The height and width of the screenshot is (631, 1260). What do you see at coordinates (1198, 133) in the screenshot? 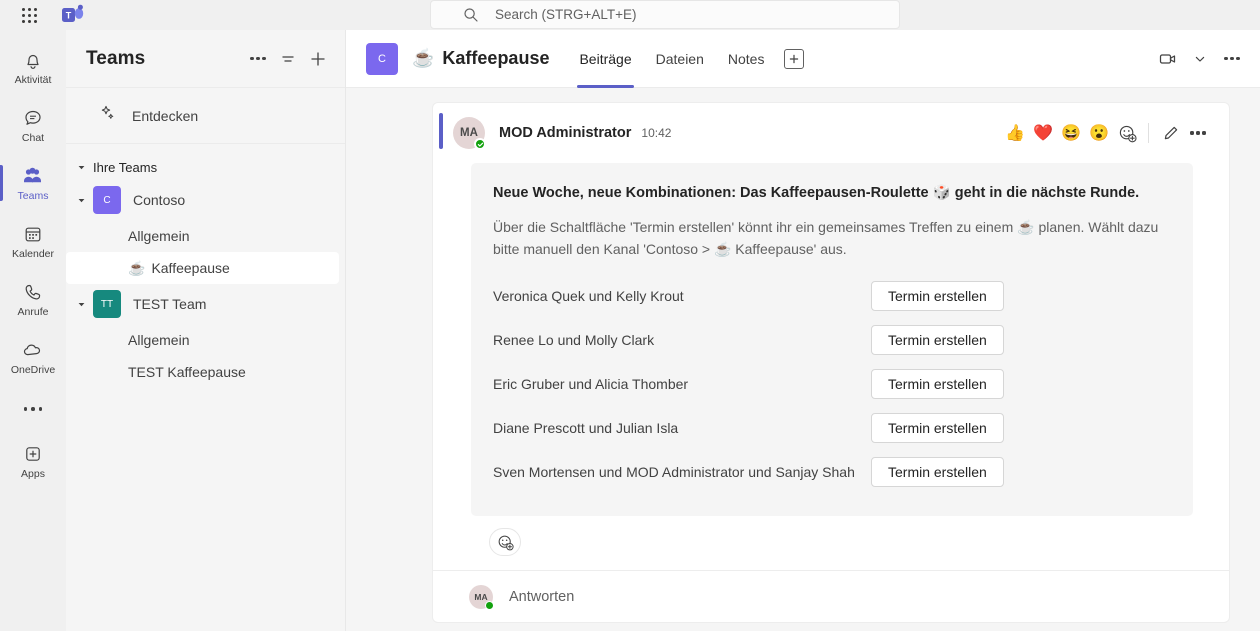
I see `message-more-icon` at bounding box center [1198, 133].